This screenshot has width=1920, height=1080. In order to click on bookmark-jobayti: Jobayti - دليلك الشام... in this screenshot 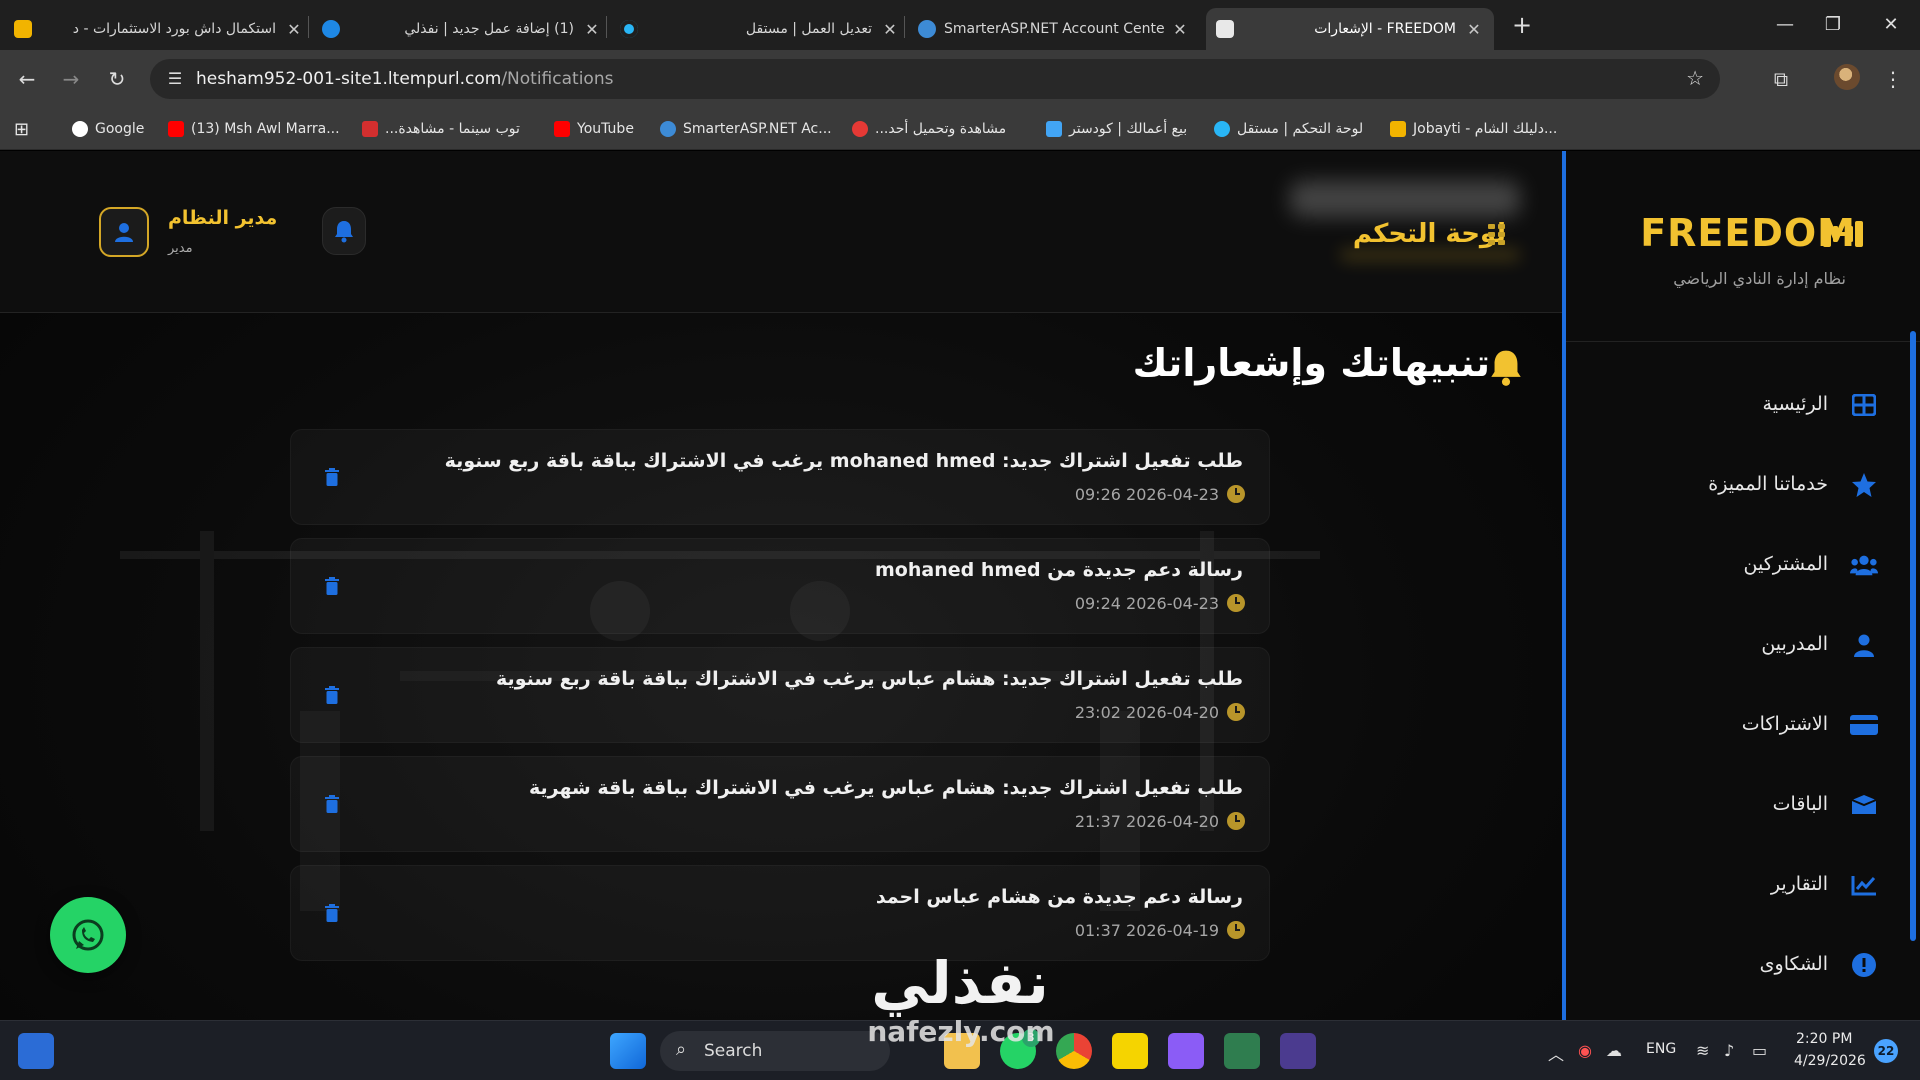, I will do `click(1473, 129)`.